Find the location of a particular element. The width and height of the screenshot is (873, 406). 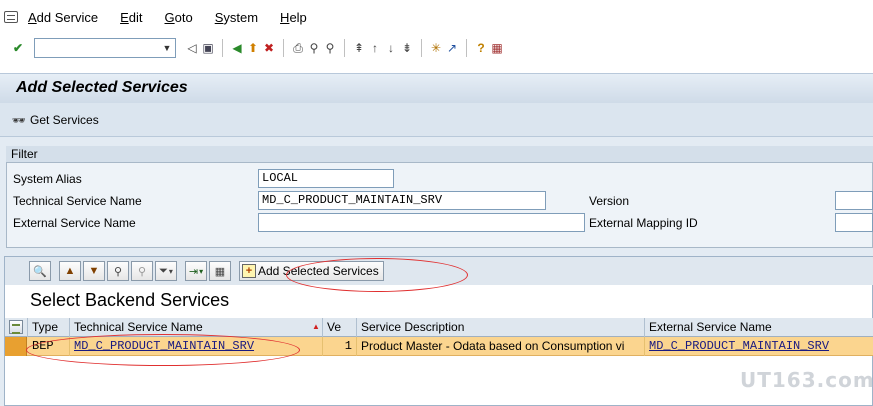

title-bar: Add Selected Services is located at coordinates (436, 88).